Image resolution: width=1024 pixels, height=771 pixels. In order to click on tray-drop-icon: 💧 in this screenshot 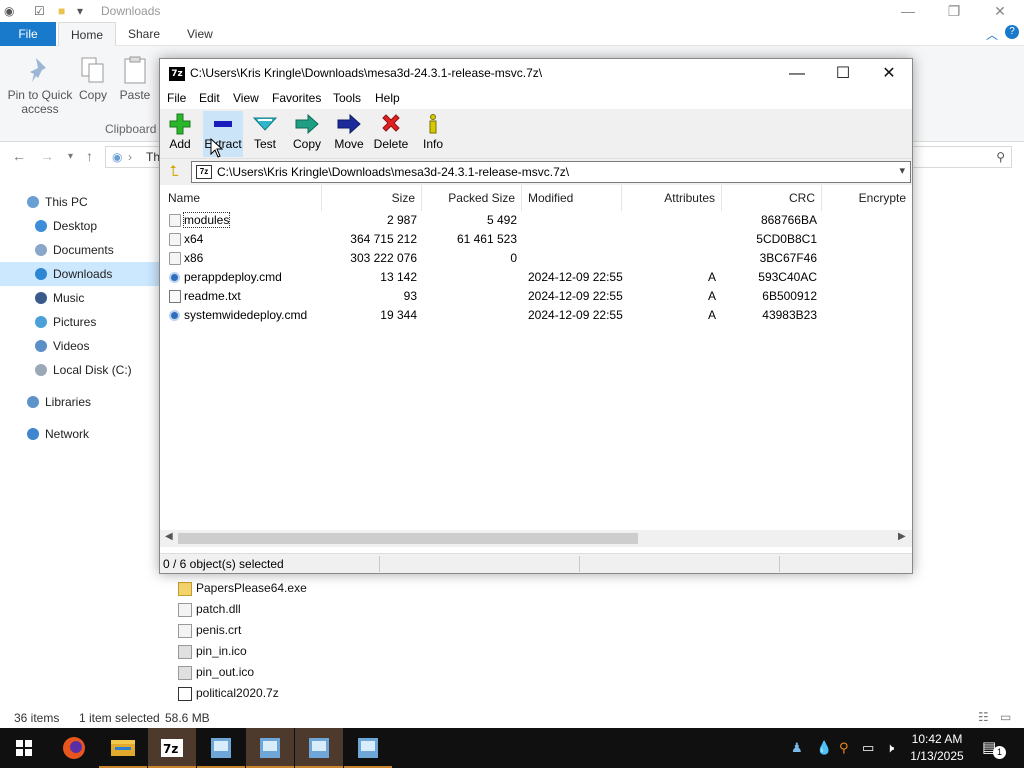, I will do `click(824, 748)`.